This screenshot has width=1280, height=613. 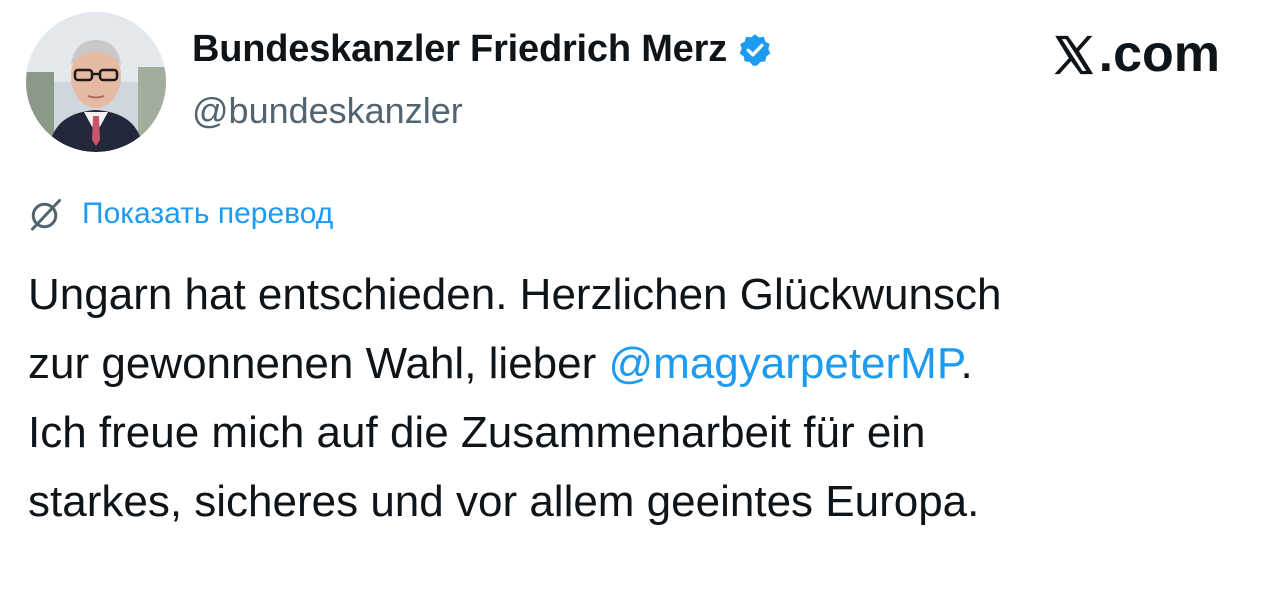 I want to click on author-handle: @bundeskanzler, so click(x=327, y=111).